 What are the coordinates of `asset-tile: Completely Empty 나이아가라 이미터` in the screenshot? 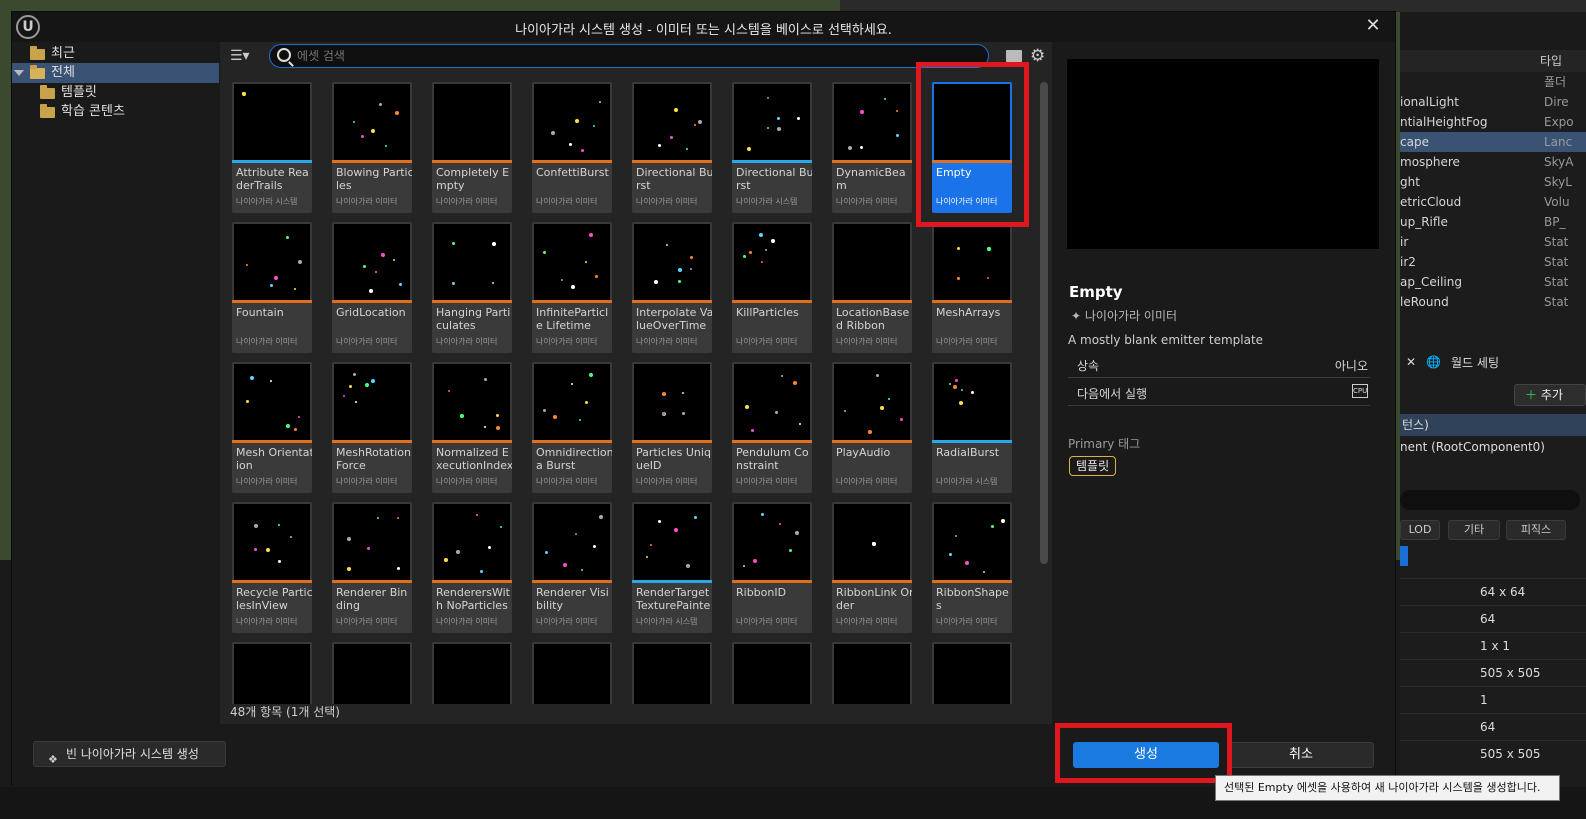 It's located at (472, 147).